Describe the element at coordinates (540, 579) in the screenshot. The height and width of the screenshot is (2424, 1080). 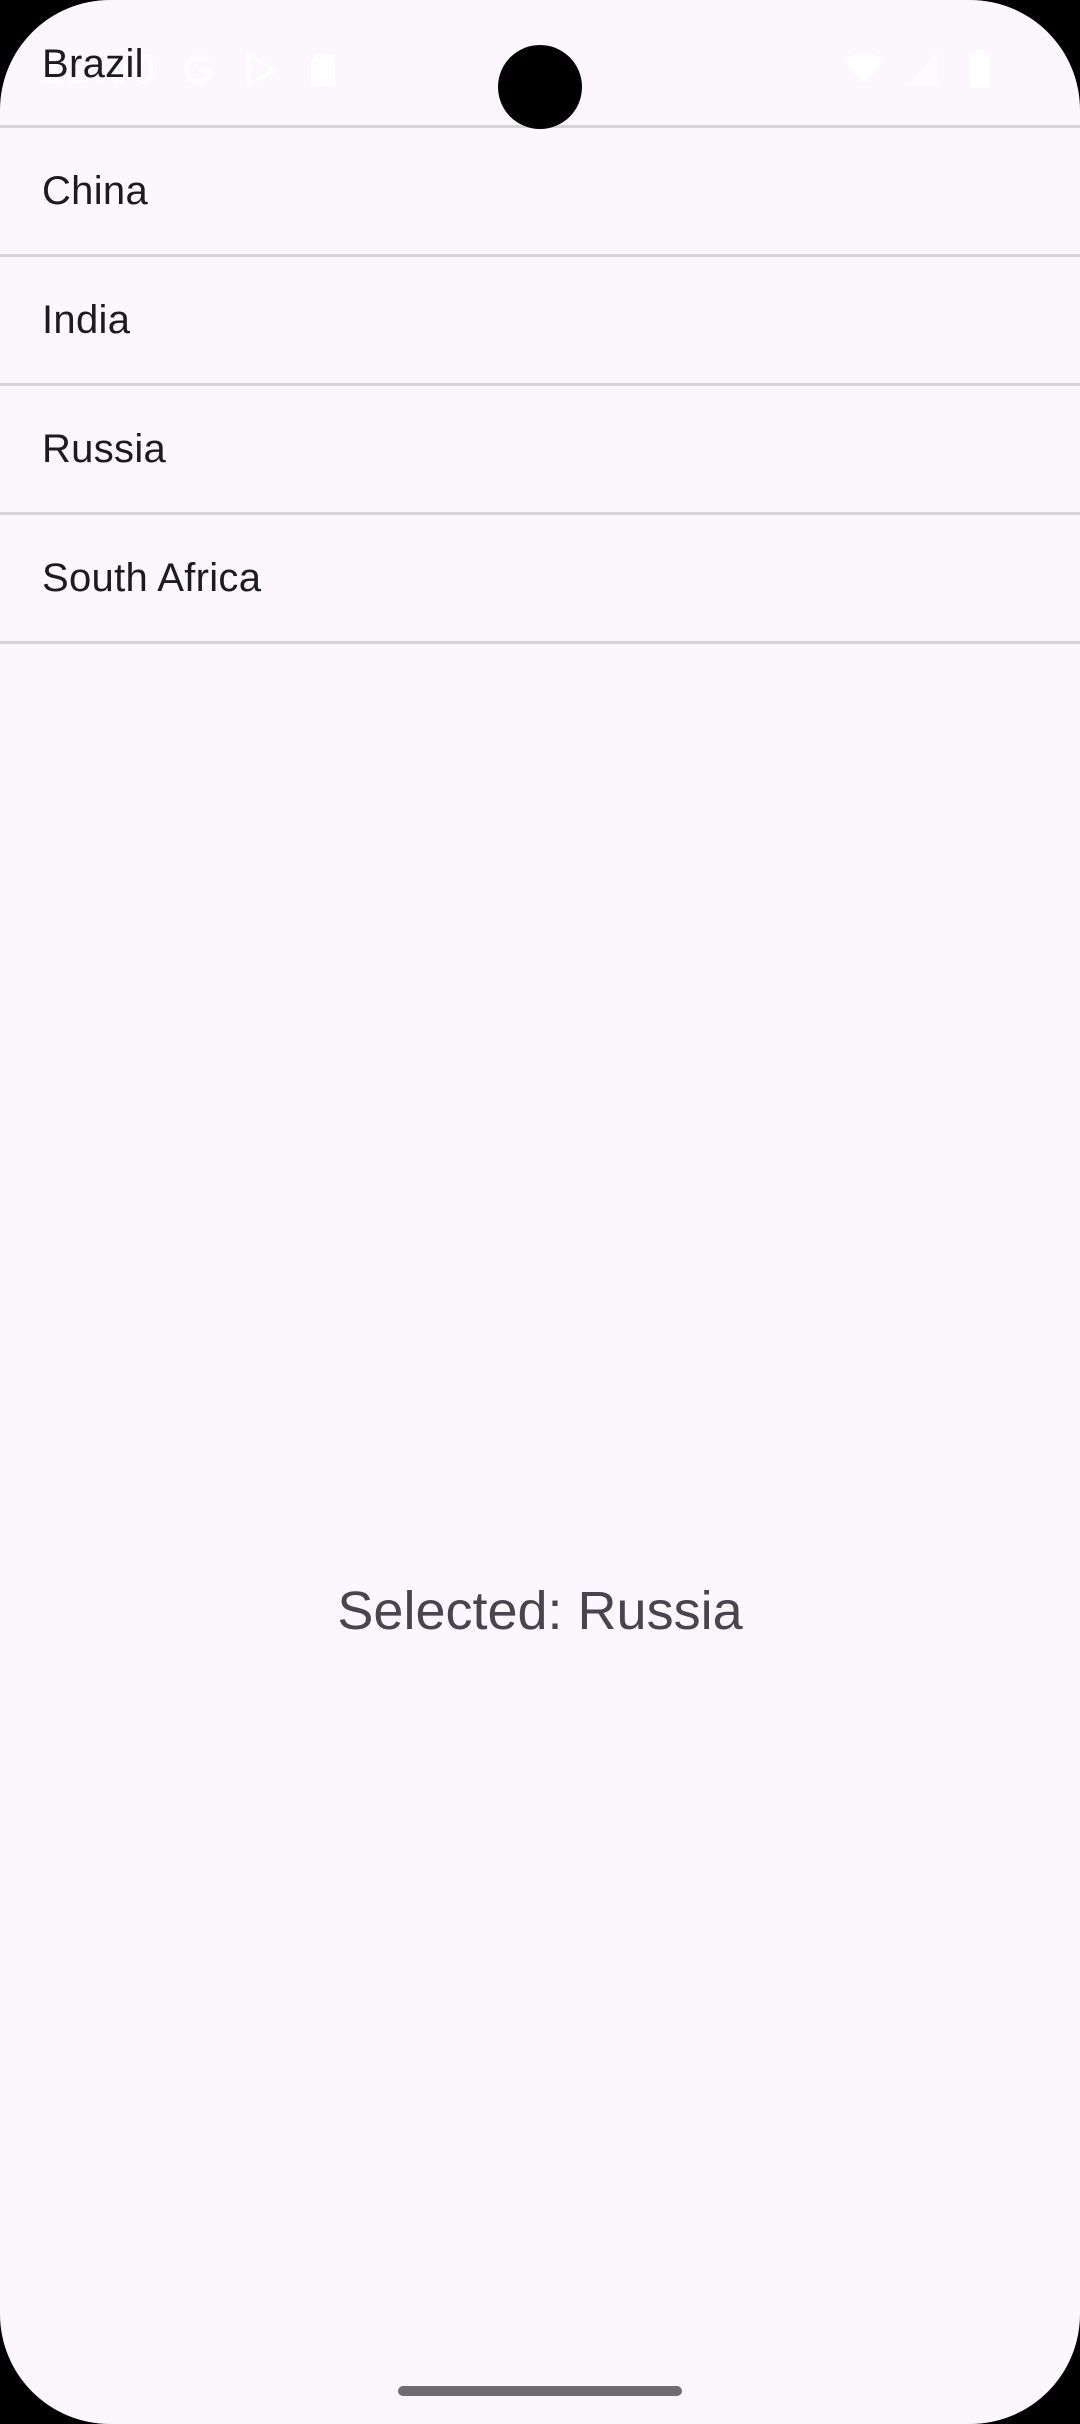
I see `list-item-south-africa: South Africa` at that location.